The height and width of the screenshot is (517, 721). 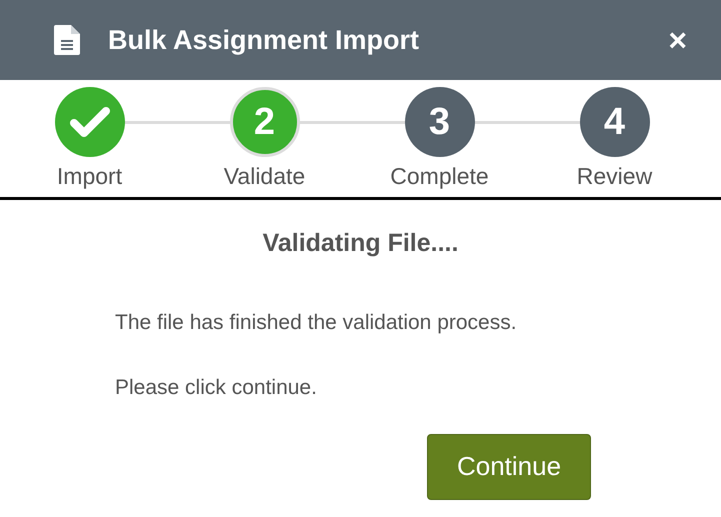 I want to click on step-label: Review, so click(x=614, y=176).